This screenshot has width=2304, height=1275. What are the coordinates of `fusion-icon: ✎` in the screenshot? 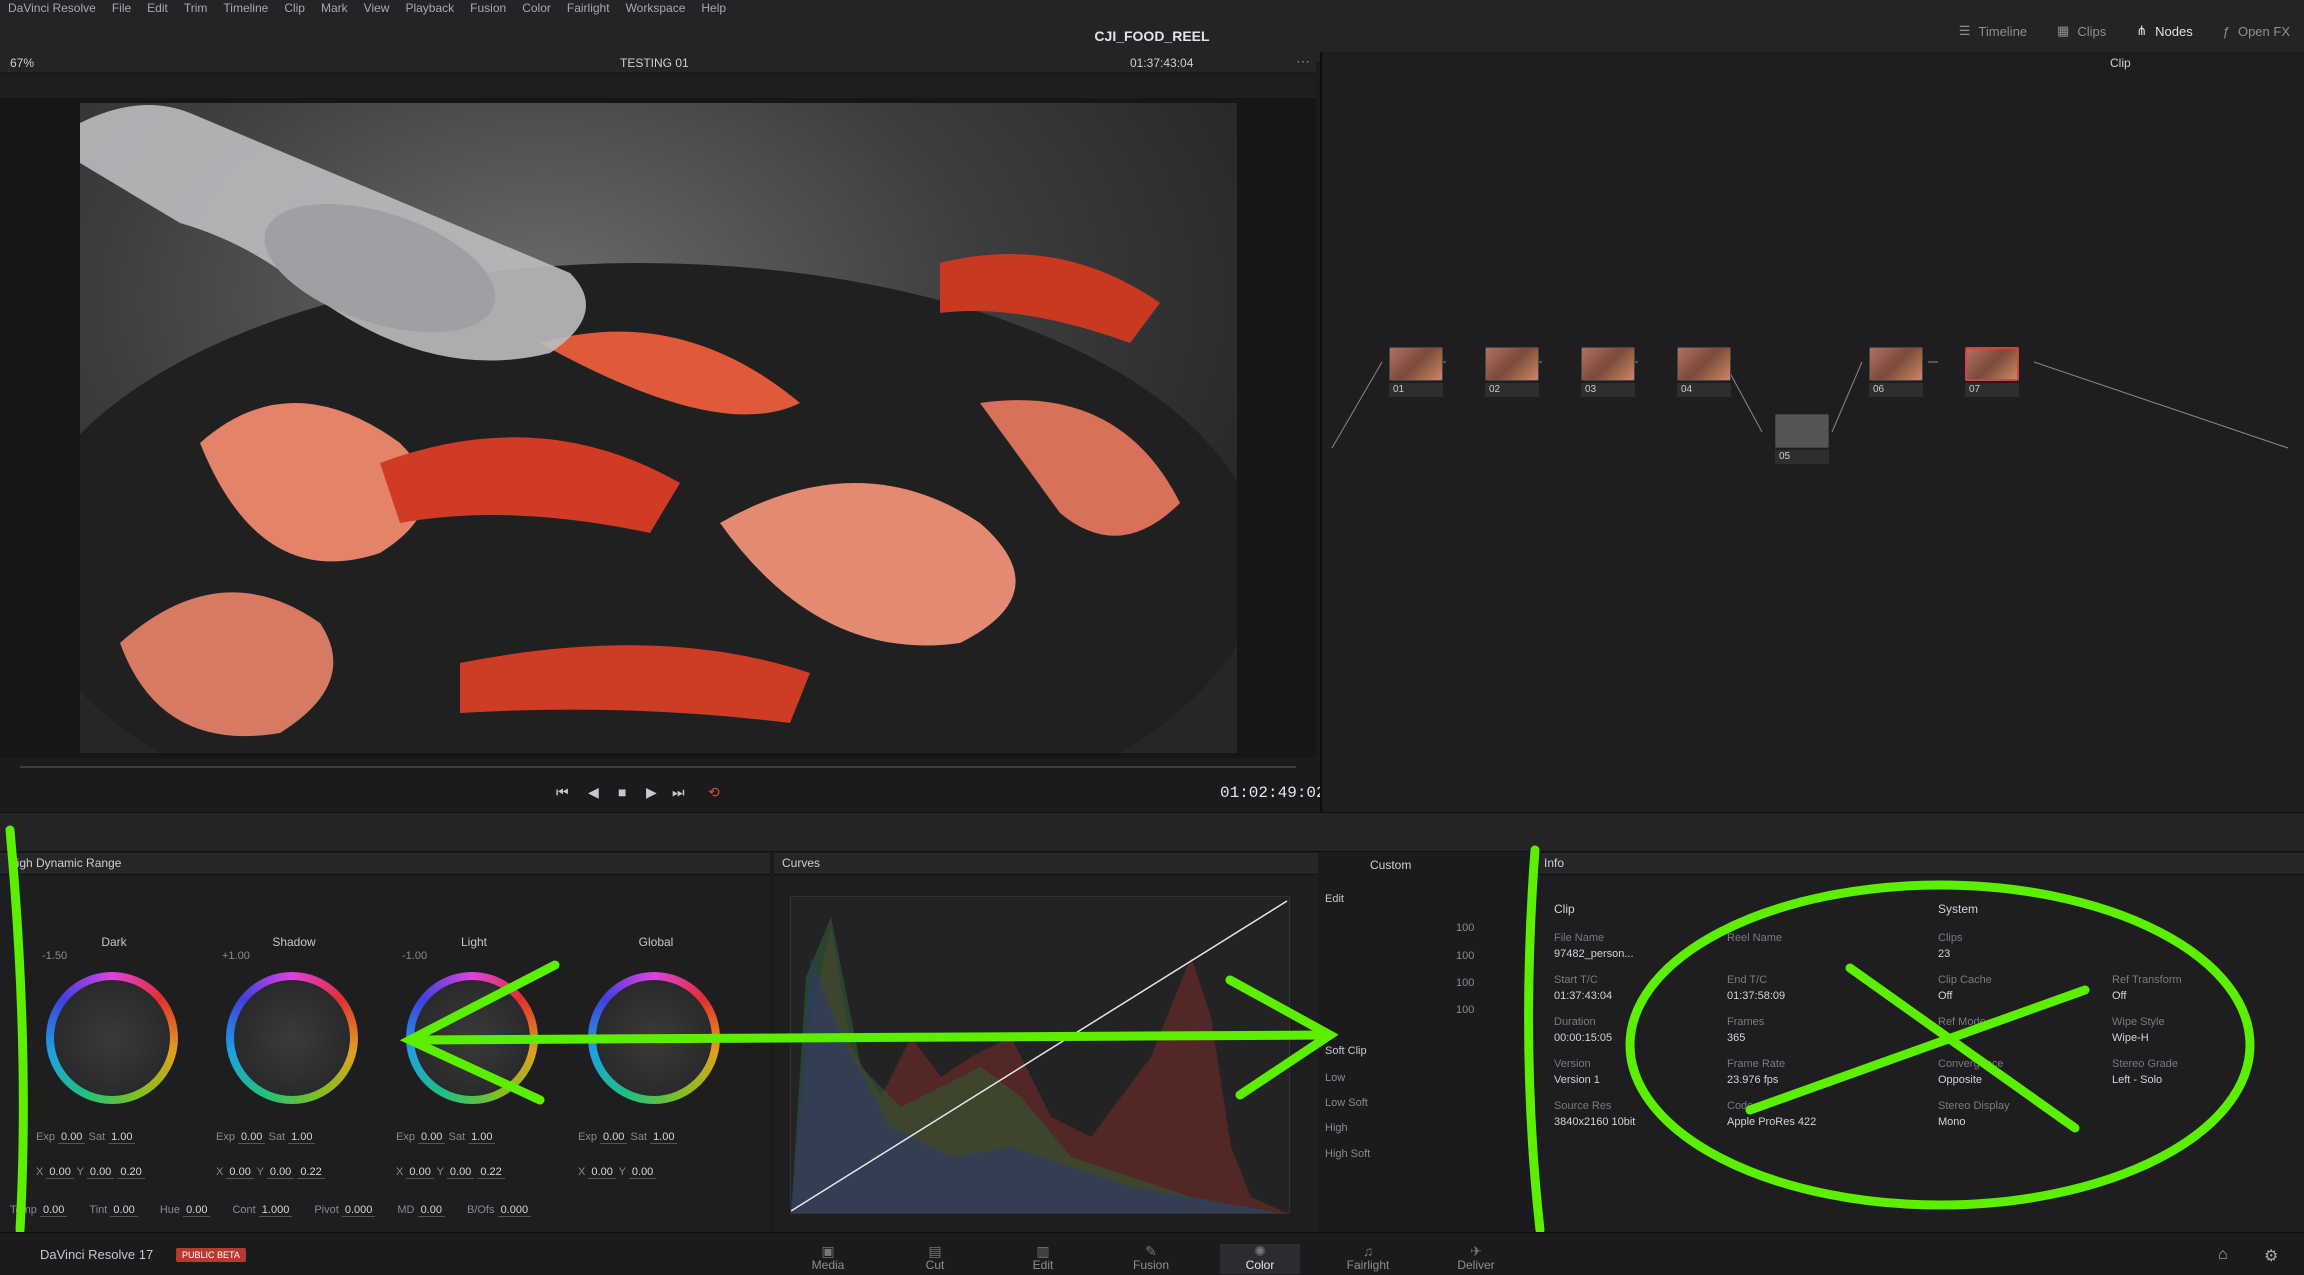 It's located at (1151, 1251).